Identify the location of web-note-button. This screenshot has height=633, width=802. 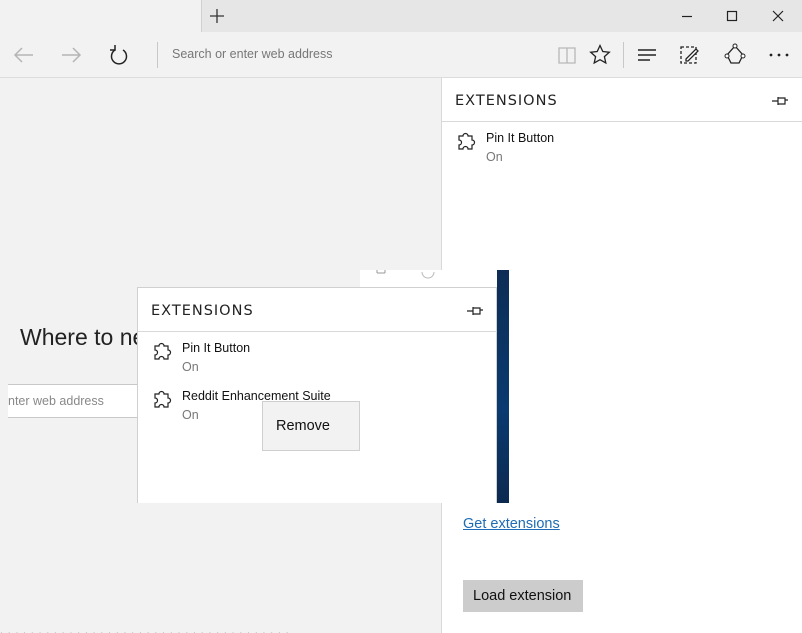
(690, 55).